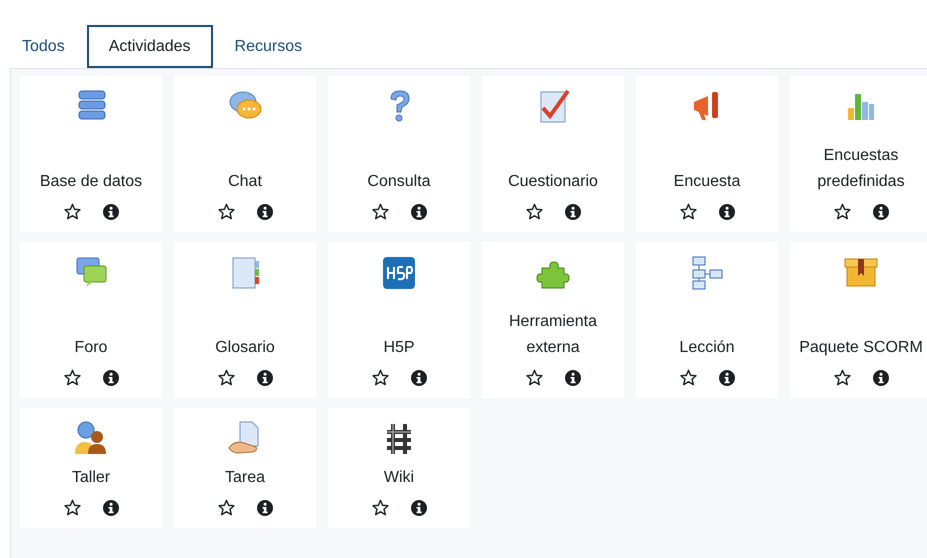  I want to click on activity-card: Tarea, so click(245, 468).